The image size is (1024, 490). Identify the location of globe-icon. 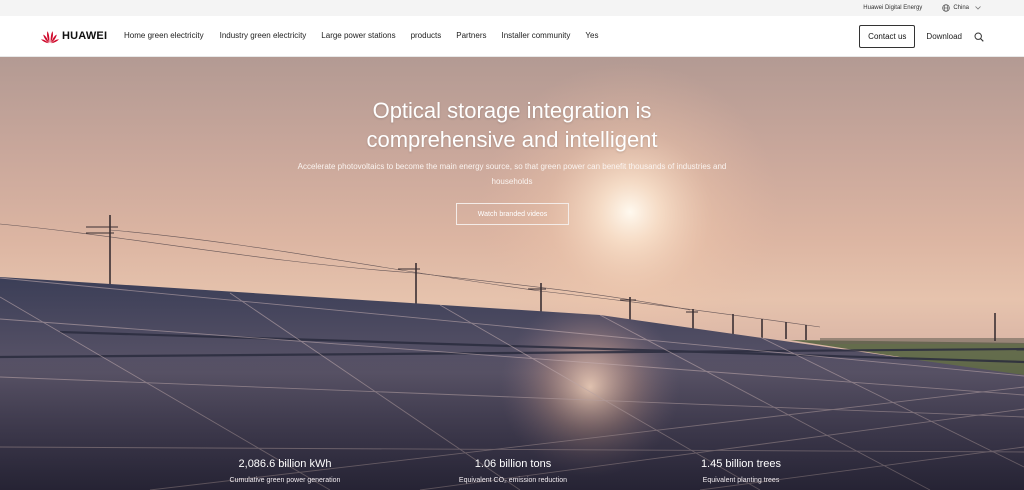
(946, 8).